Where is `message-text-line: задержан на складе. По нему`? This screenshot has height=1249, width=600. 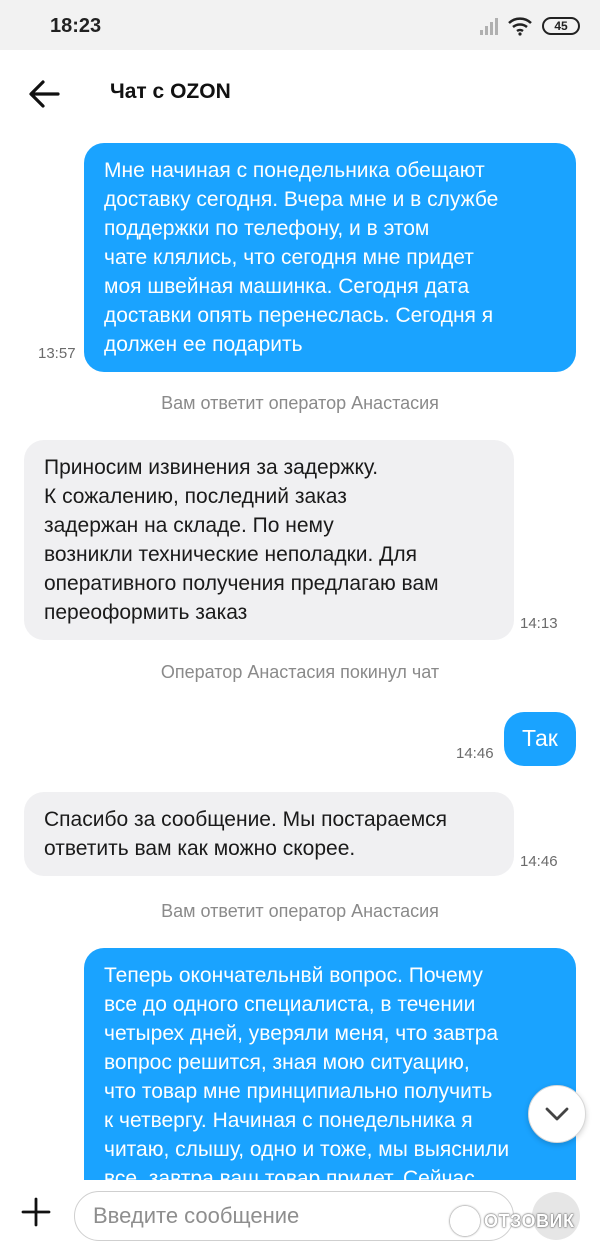 message-text-line: задержан на складе. По нему is located at coordinates (189, 525).